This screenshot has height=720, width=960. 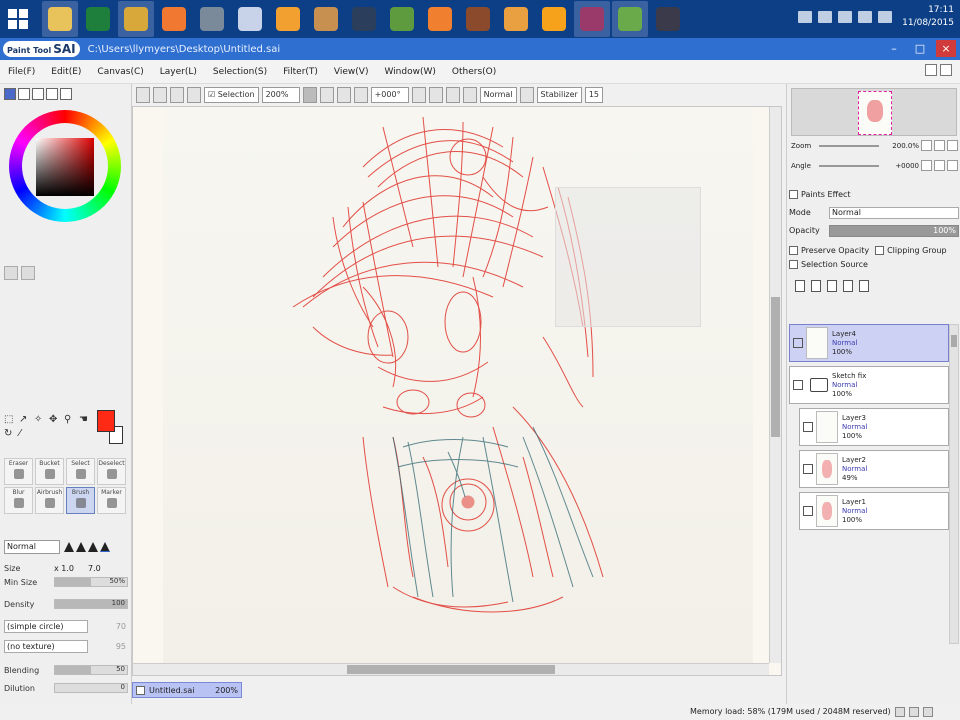 I want to click on minimize-button: –, so click(x=894, y=48).